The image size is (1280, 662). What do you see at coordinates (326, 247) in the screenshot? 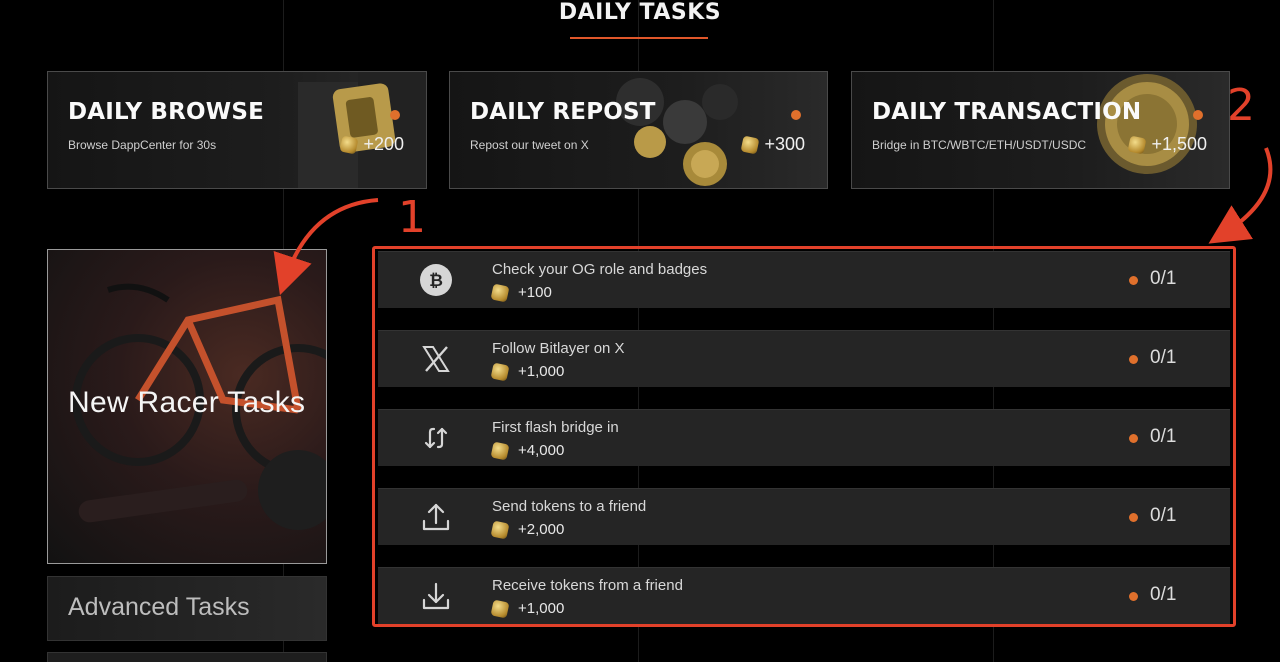
I see `arrow-1-icon` at bounding box center [326, 247].